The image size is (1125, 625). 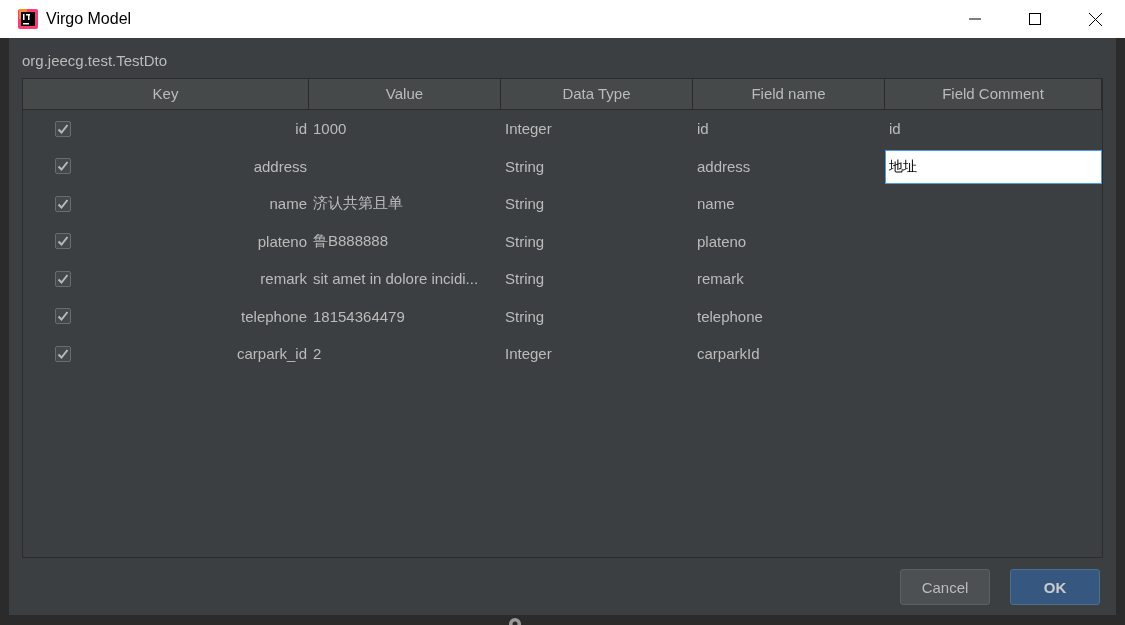 What do you see at coordinates (597, 94) in the screenshot?
I see `column-header: Data Type` at bounding box center [597, 94].